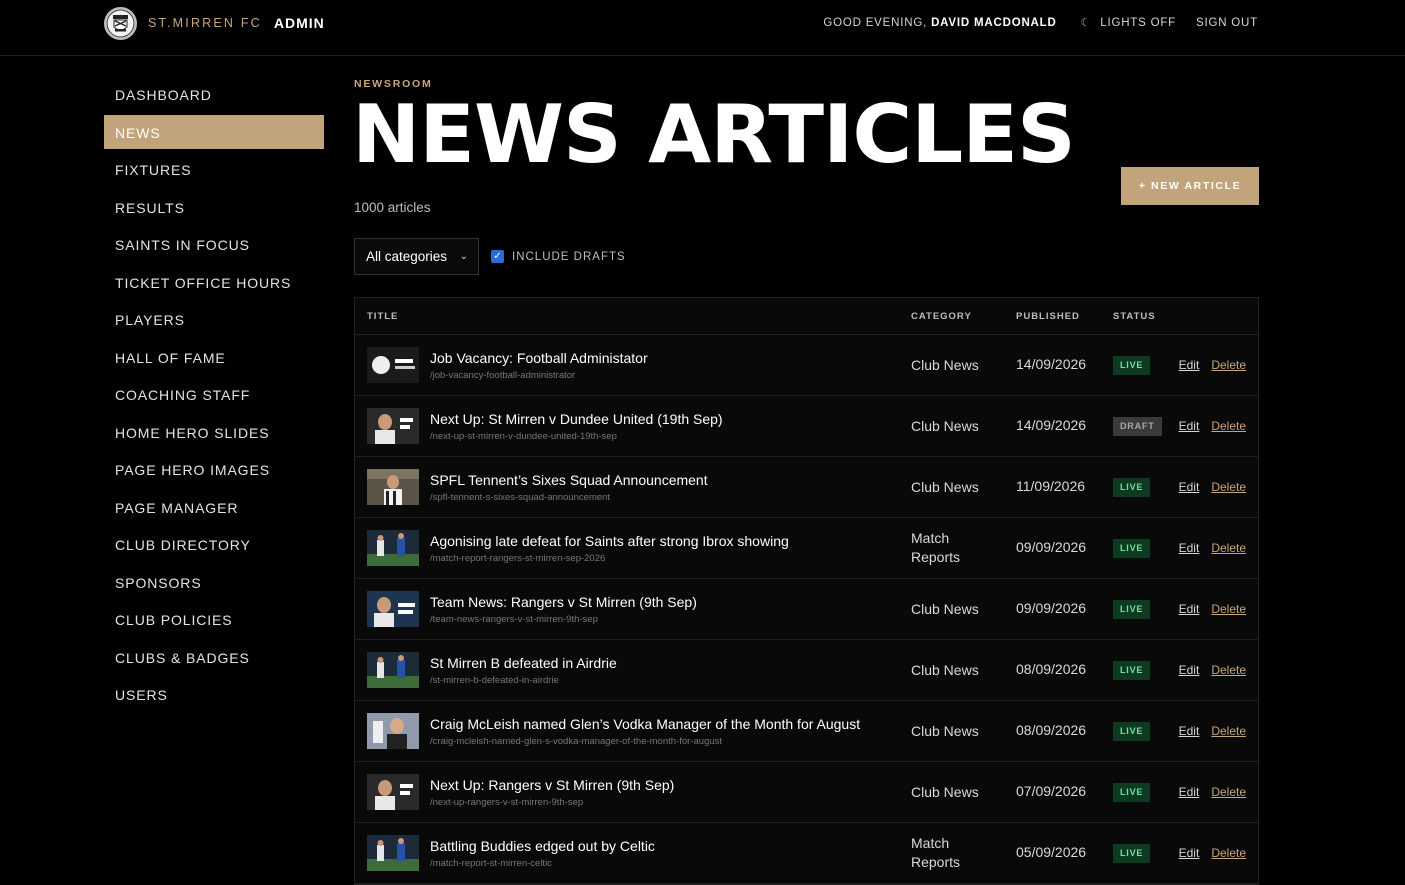 Image resolution: width=1405 pixels, height=885 pixels. What do you see at coordinates (875, 22) in the screenshot?
I see `greeting-prefix: GOOD EVENING,` at bounding box center [875, 22].